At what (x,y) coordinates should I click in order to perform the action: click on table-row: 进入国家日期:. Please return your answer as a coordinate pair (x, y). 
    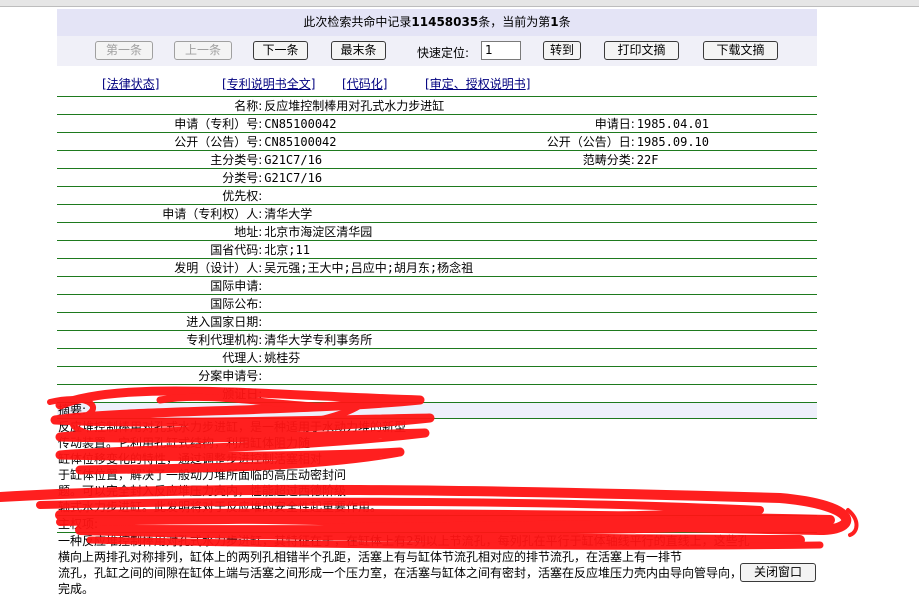
    Looking at the image, I should click on (437, 321).